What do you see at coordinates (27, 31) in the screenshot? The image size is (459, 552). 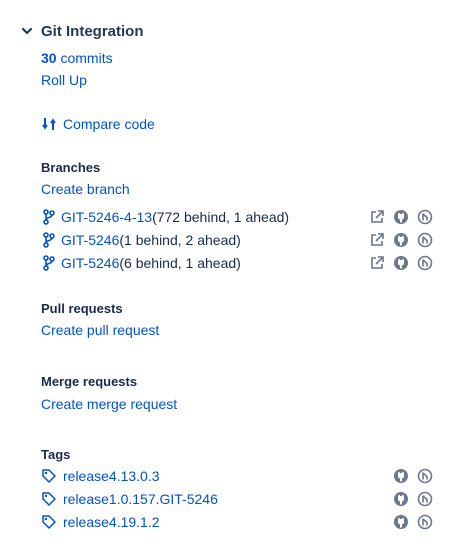 I see `chevron-down-icon` at bounding box center [27, 31].